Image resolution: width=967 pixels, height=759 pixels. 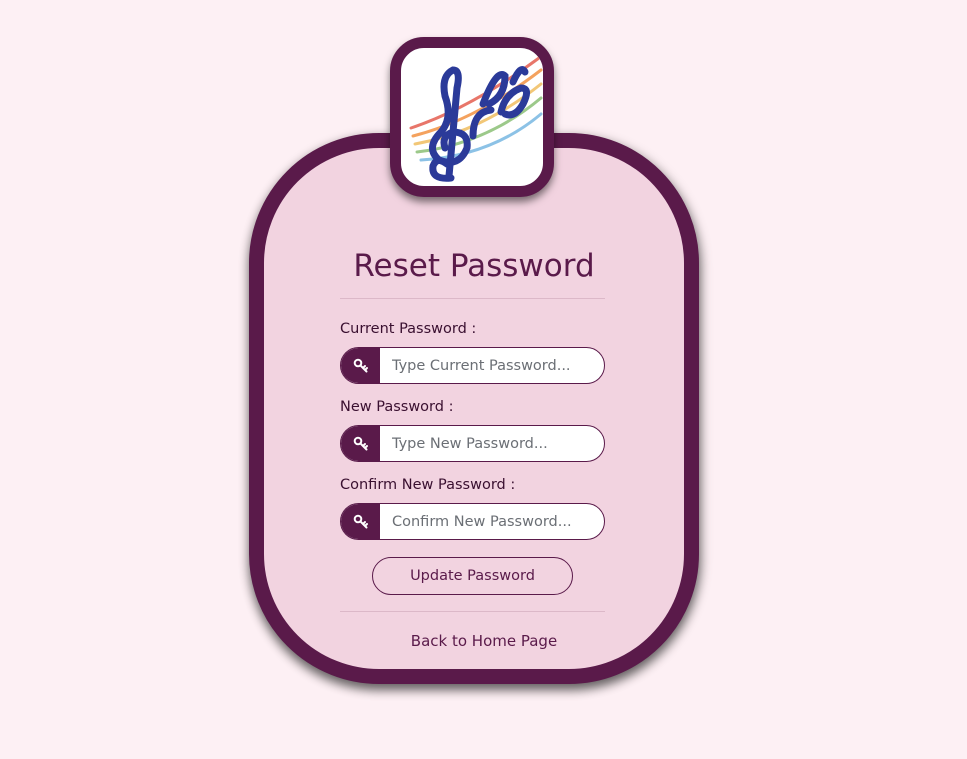 I want to click on update-password-button: Update Password, so click(x=472, y=576).